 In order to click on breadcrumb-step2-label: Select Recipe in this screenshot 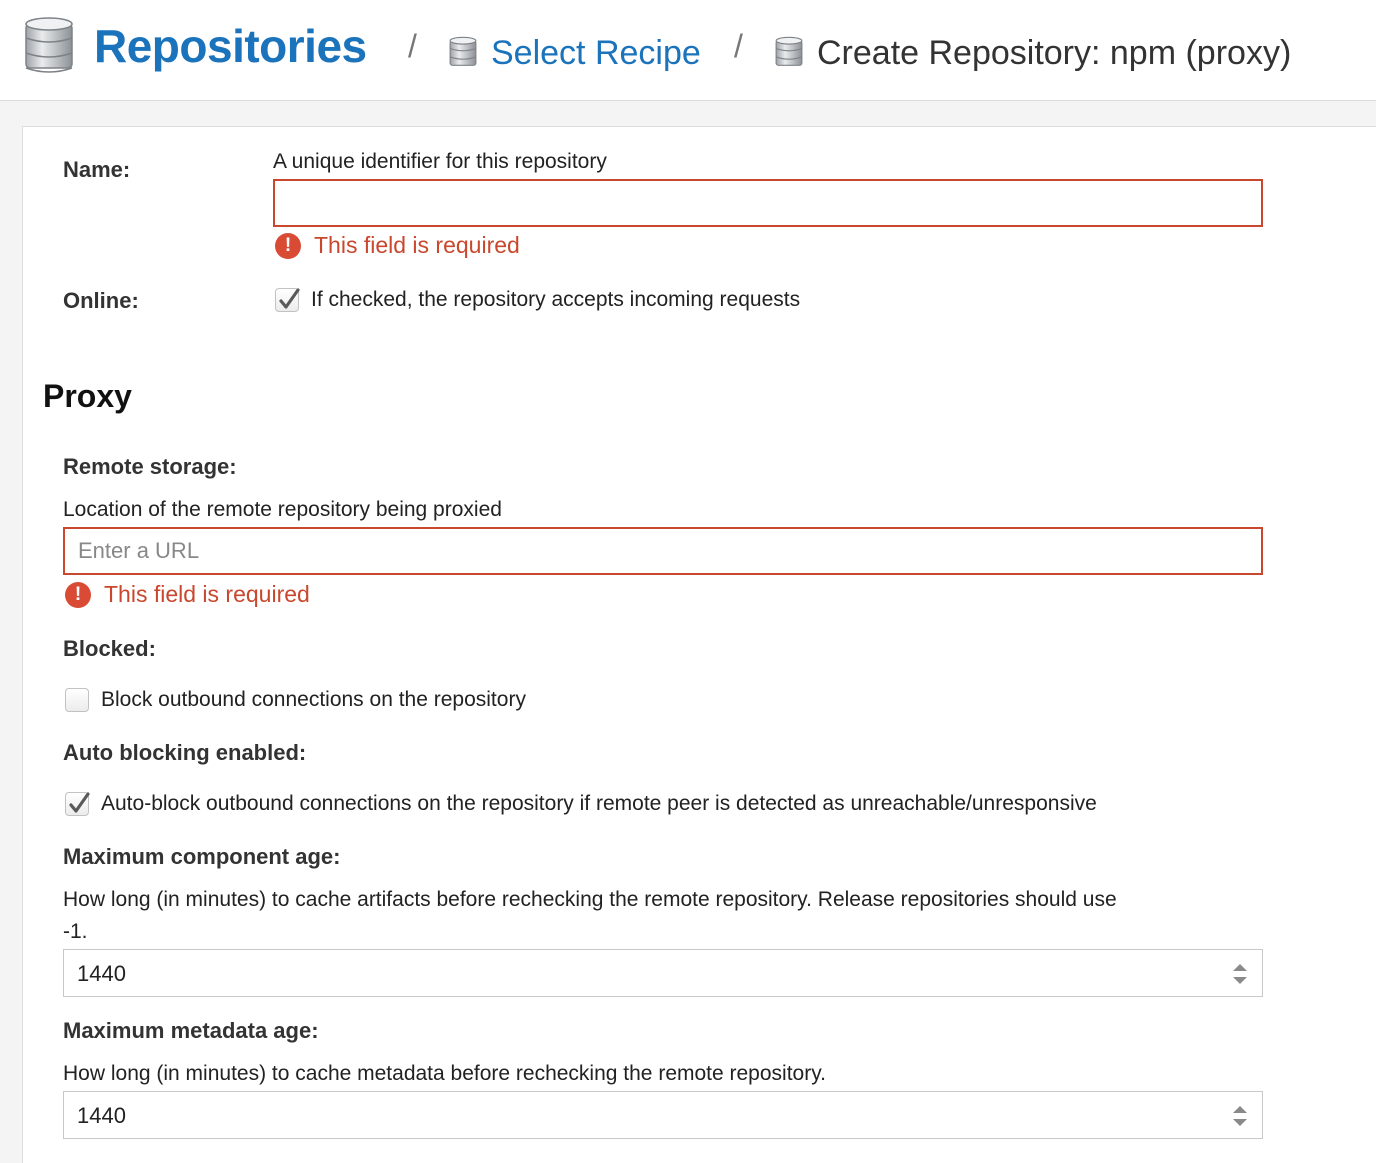, I will do `click(596, 53)`.